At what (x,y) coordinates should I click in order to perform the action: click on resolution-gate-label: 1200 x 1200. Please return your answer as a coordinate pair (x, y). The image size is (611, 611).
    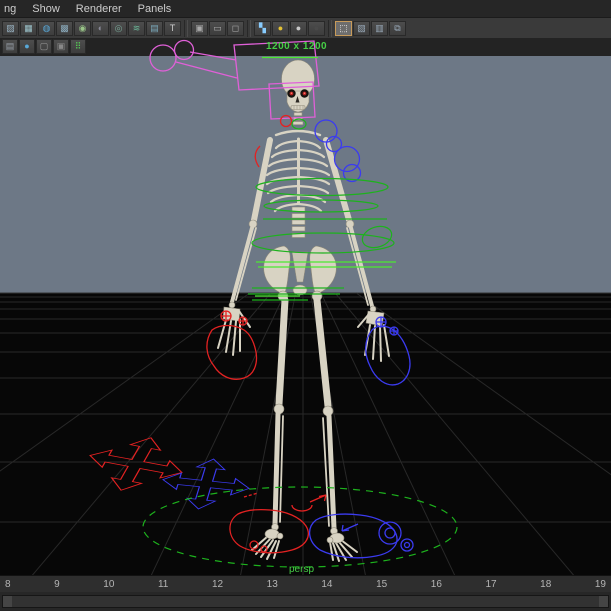
    Looking at the image, I should click on (297, 46).